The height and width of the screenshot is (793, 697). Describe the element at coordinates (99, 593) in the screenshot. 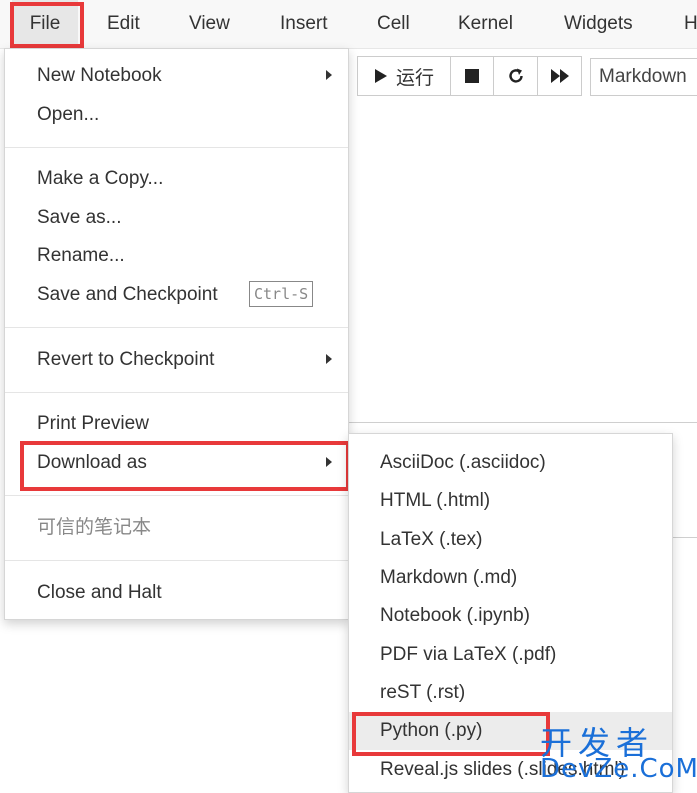

I see `menu-item-close-halt: Close and Halt` at that location.